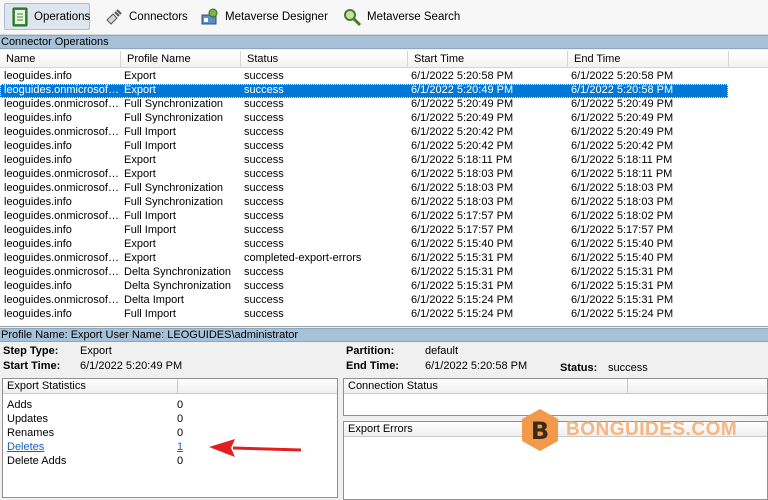 Image resolution: width=768 pixels, height=500 pixels. What do you see at coordinates (622, 174) in the screenshot?
I see `cell-end-time: 6/1/2022 5:18:11 PM` at bounding box center [622, 174].